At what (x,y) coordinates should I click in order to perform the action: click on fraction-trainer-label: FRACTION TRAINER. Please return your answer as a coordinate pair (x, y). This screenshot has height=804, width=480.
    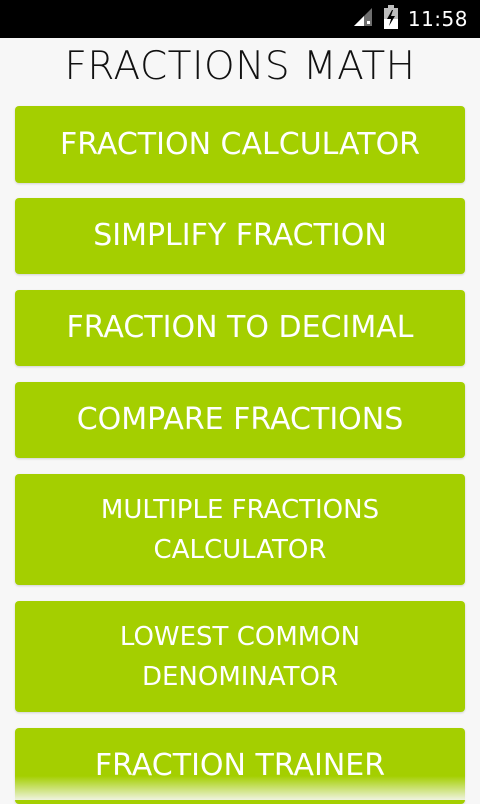
    Looking at the image, I should click on (240, 765).